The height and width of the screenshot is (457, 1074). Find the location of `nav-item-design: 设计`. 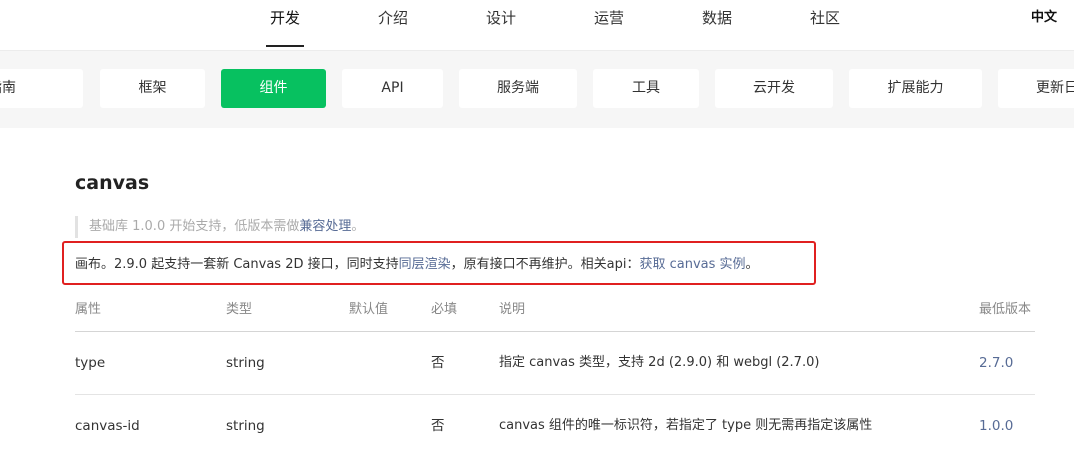

nav-item-design: 设计 is located at coordinates (501, 25).